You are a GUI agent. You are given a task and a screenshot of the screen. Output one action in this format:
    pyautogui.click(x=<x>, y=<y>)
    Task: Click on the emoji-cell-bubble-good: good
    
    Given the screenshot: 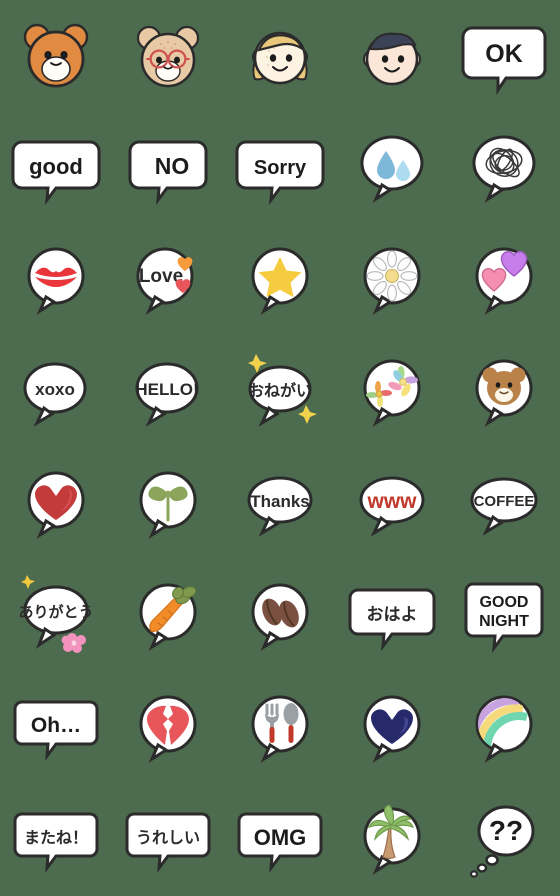 What is the action you would take?
    pyautogui.click(x=56, y=168)
    